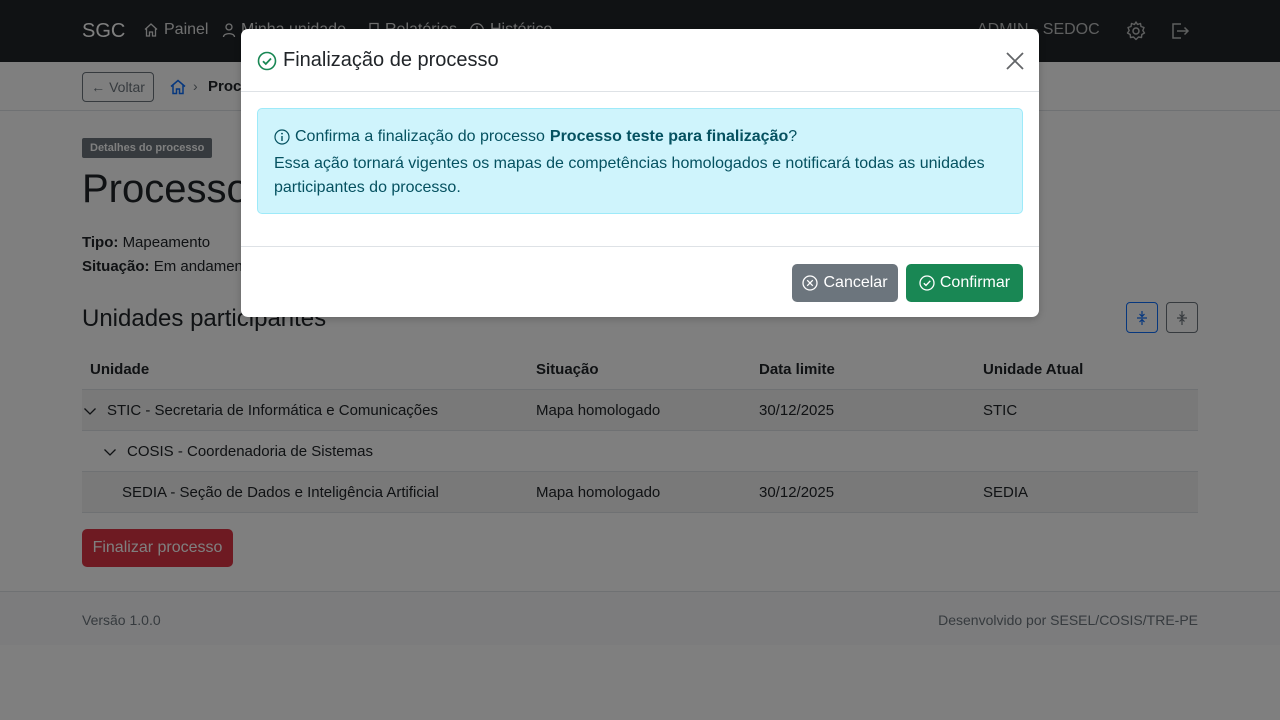 This screenshot has width=1280, height=720. I want to click on close-icon, so click(1015, 61).